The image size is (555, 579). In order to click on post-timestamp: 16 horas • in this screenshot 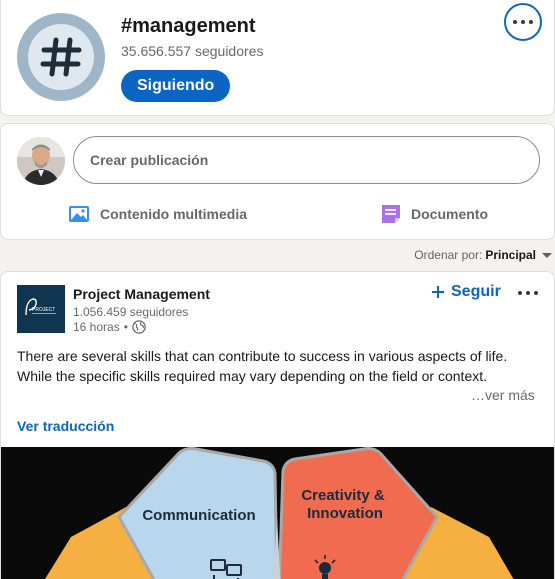, I will do `click(109, 327)`.